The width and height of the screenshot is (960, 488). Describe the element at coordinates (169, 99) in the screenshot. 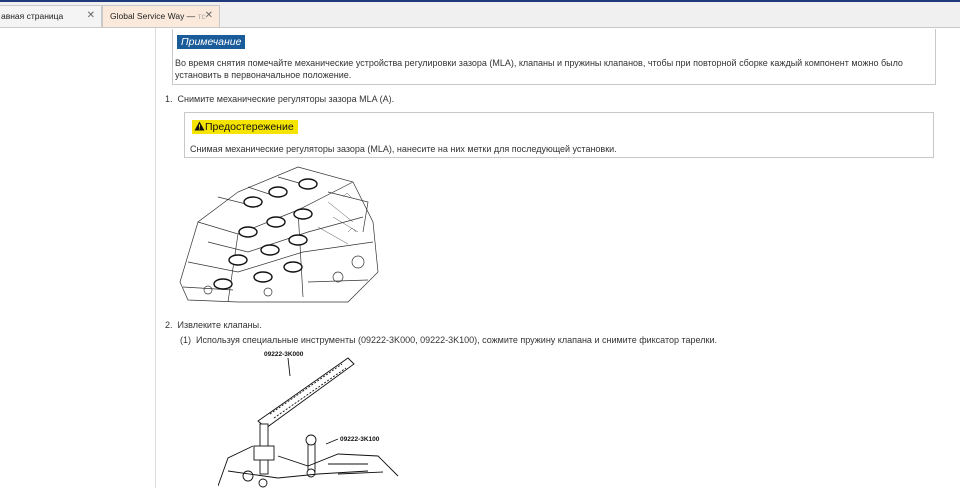

I see `step-number: 1.` at that location.